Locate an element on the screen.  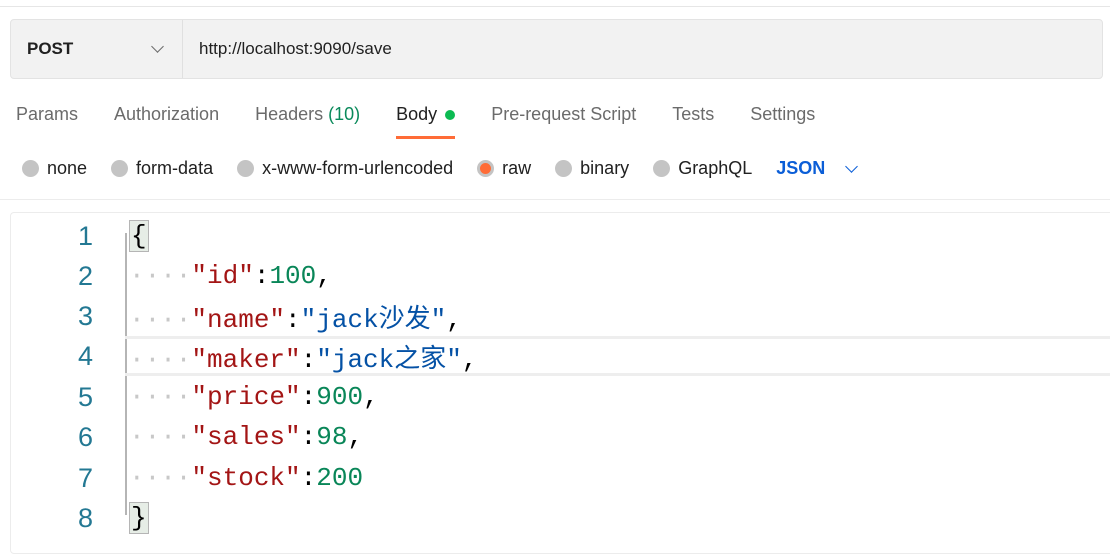
radio-raw: raw is located at coordinates (504, 168).